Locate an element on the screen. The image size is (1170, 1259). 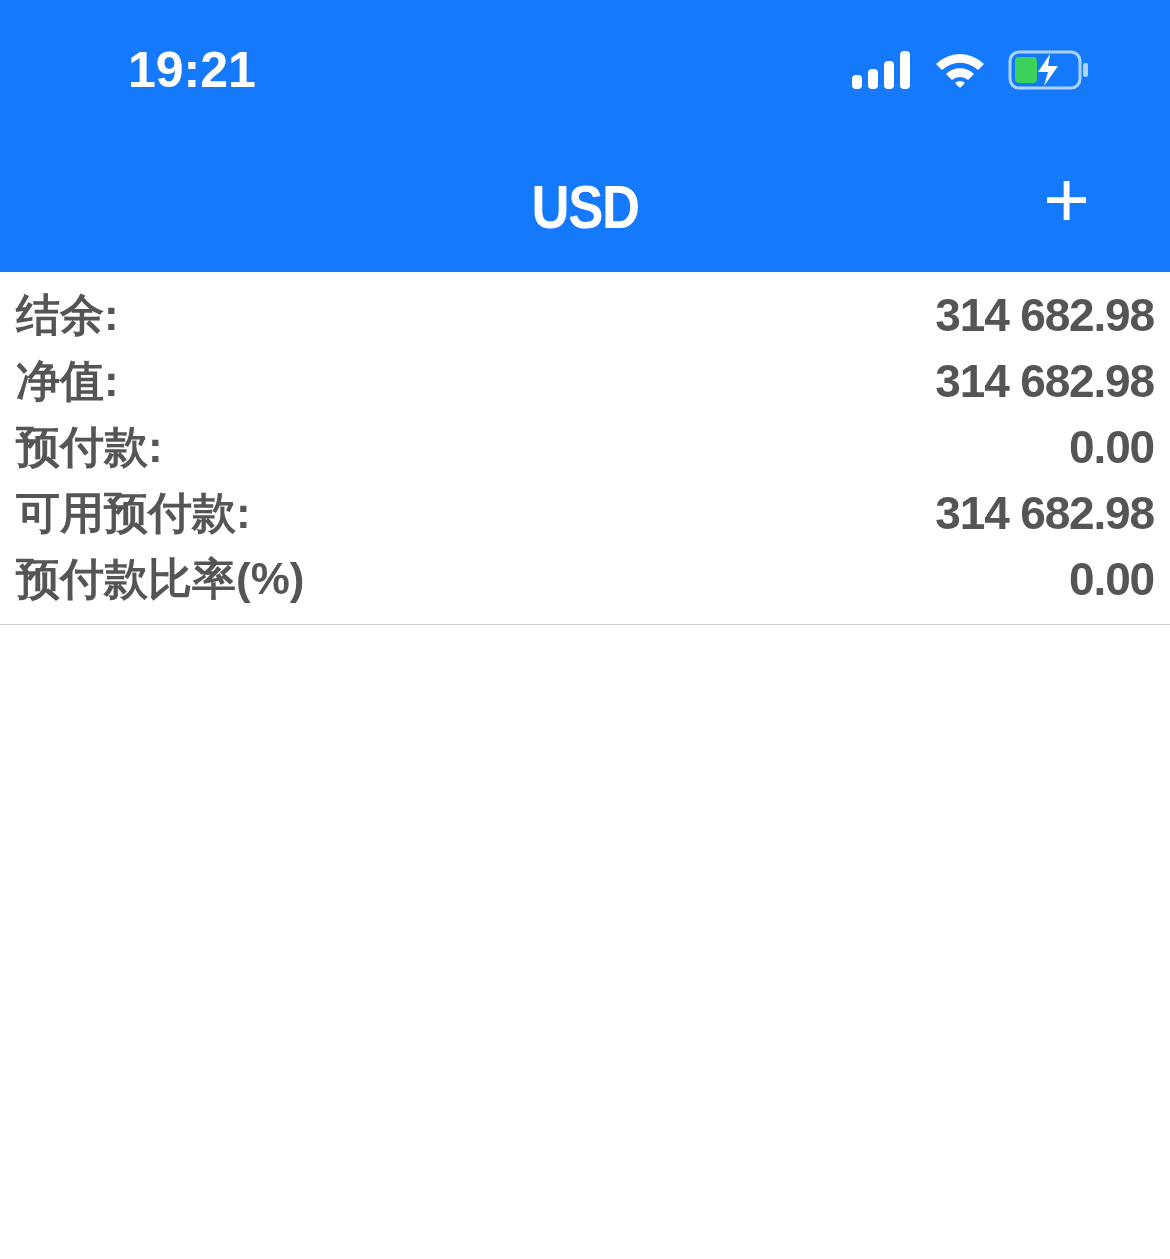
field-label: 可用预付款: is located at coordinates (133, 513).